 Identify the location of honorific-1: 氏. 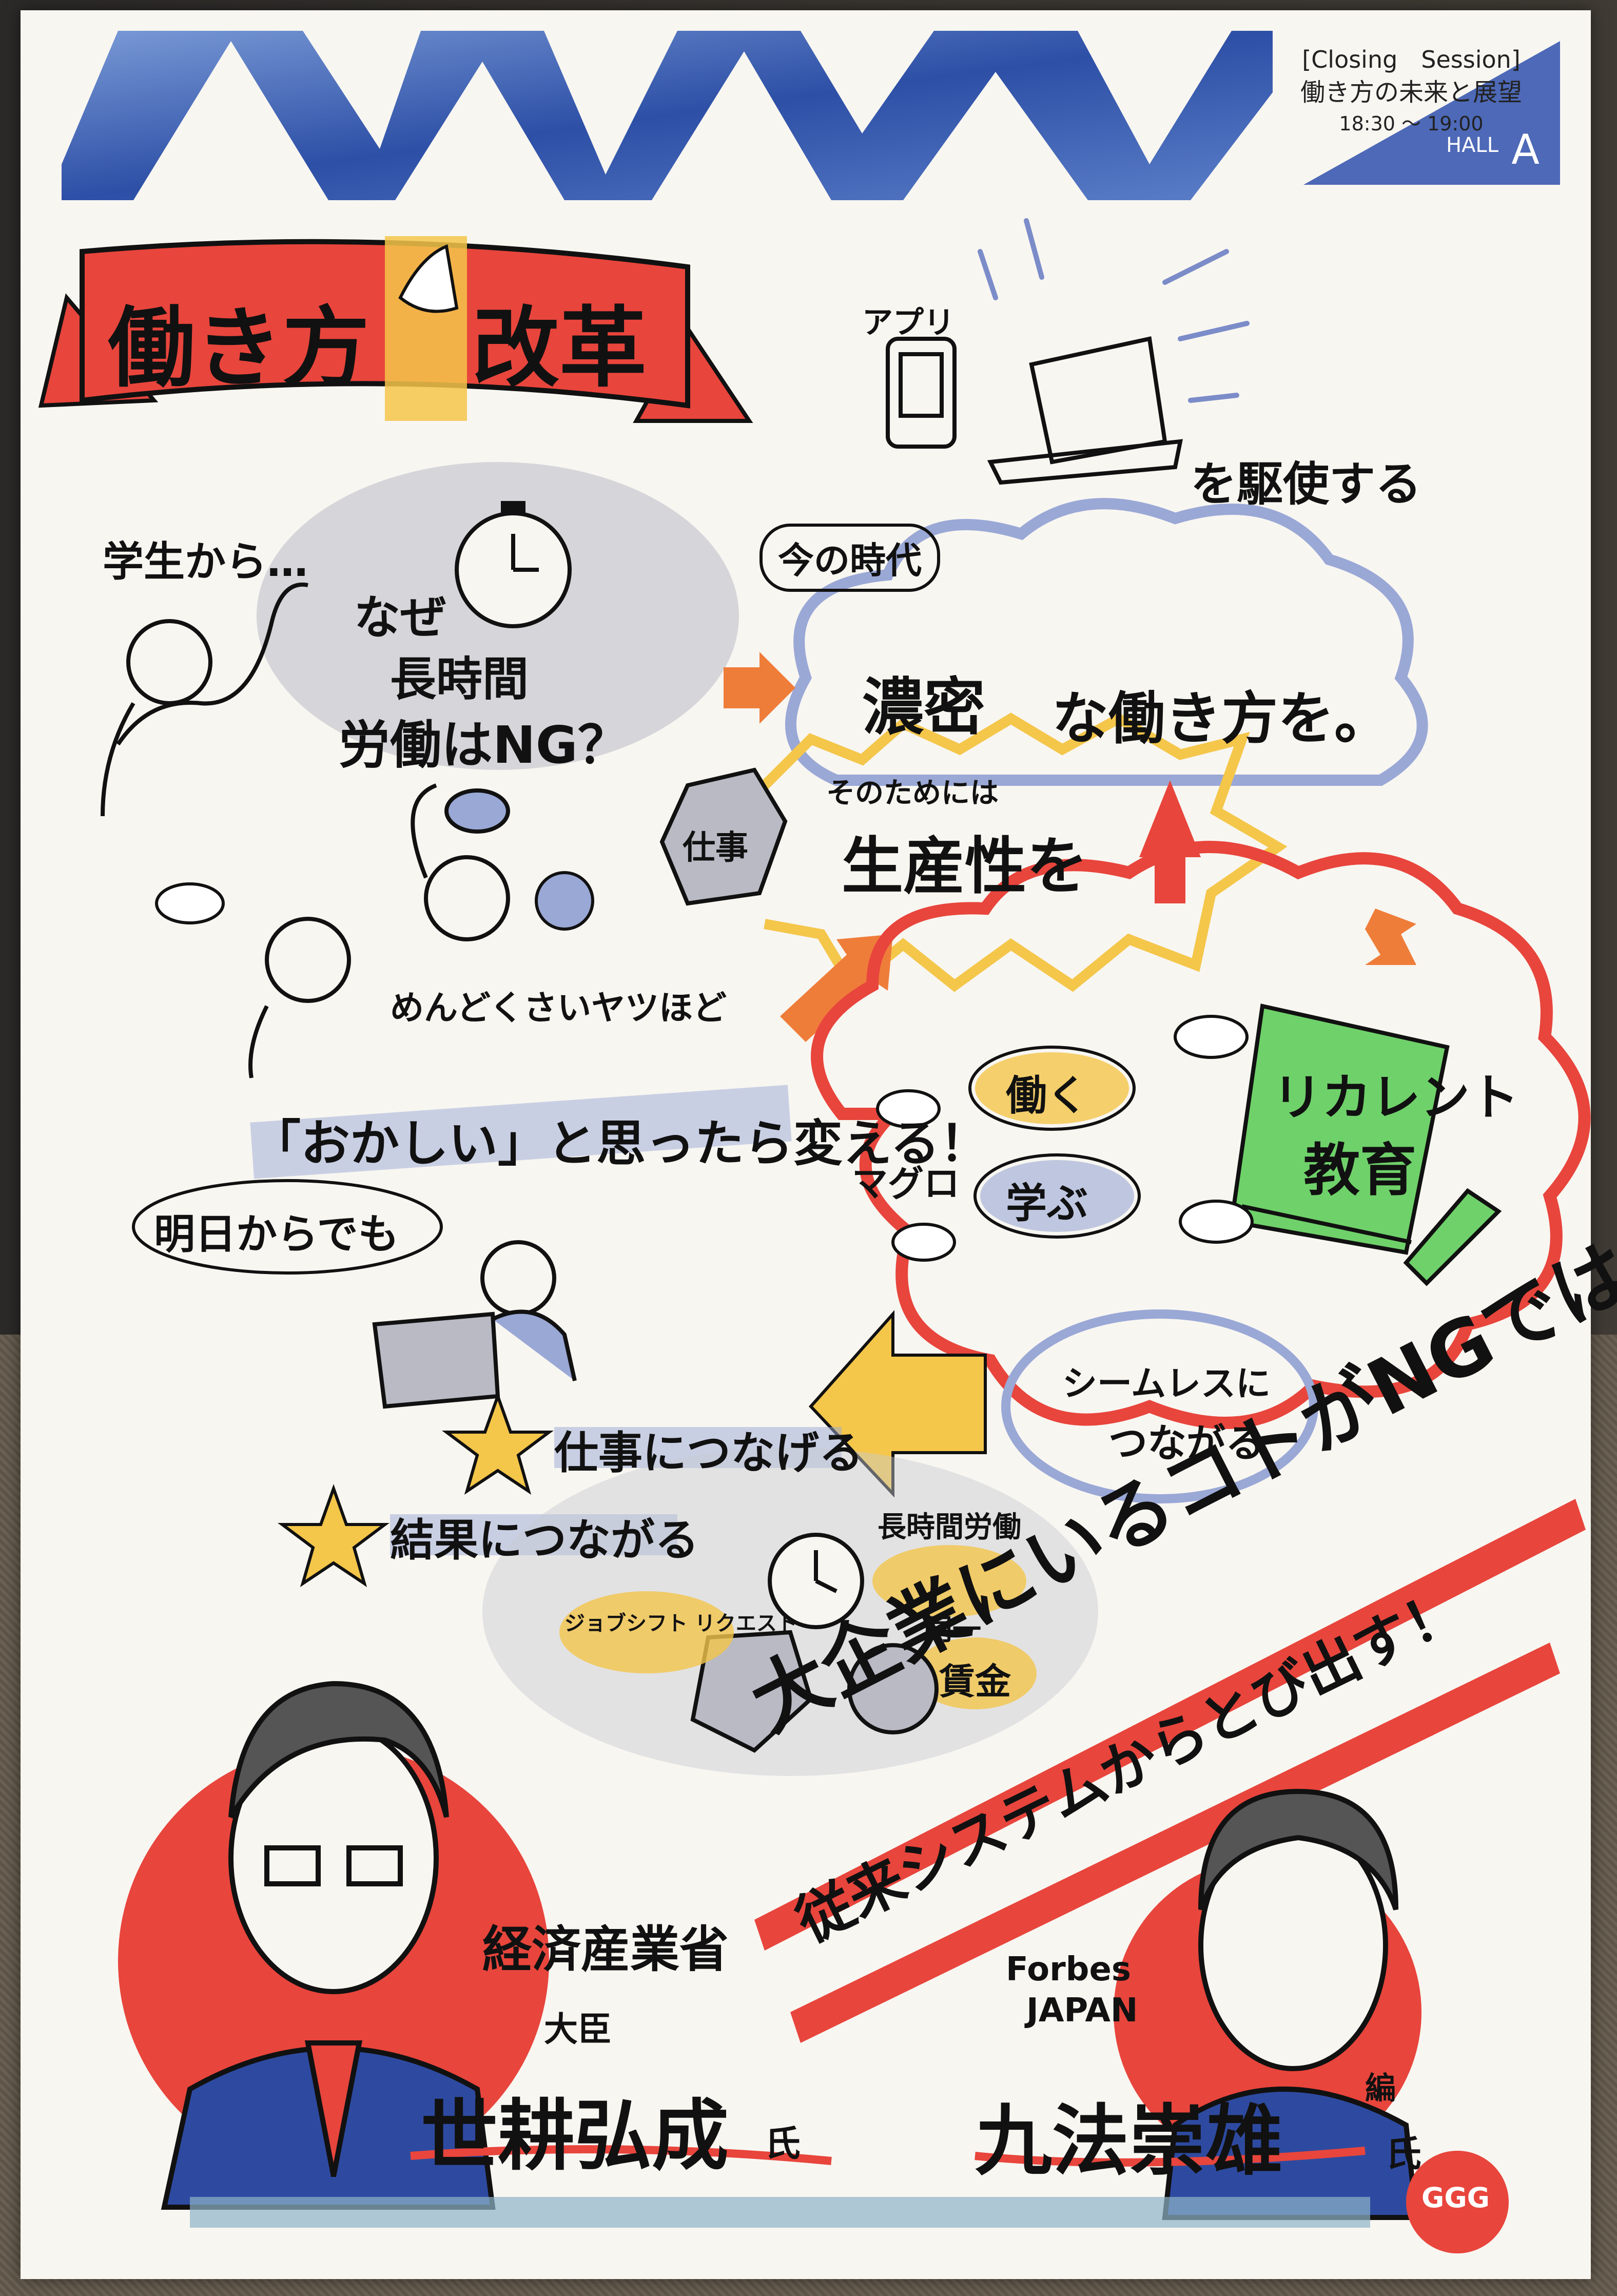
(783, 2144).